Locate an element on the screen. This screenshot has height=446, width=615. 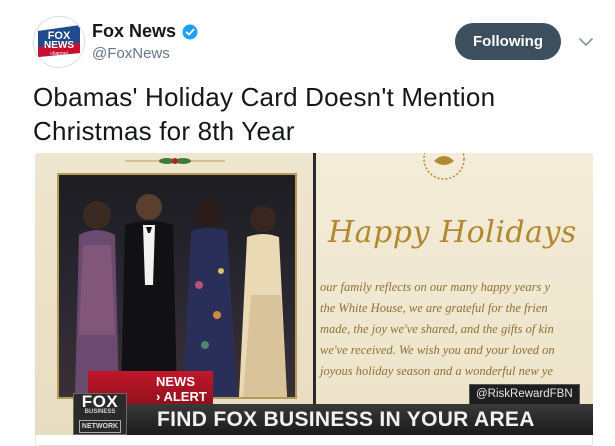
tweet-text-line2: Christmas for 8th Year is located at coordinates (164, 131).